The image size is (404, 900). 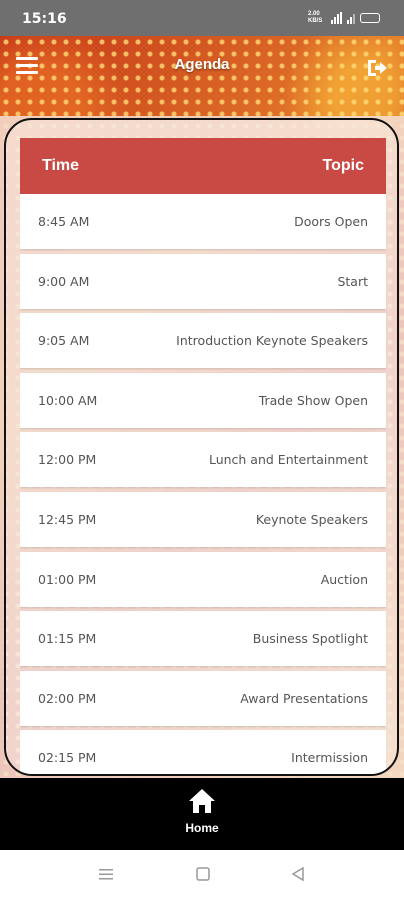 What do you see at coordinates (313, 400) in the screenshot?
I see `row-topic: Trade Show Open` at bounding box center [313, 400].